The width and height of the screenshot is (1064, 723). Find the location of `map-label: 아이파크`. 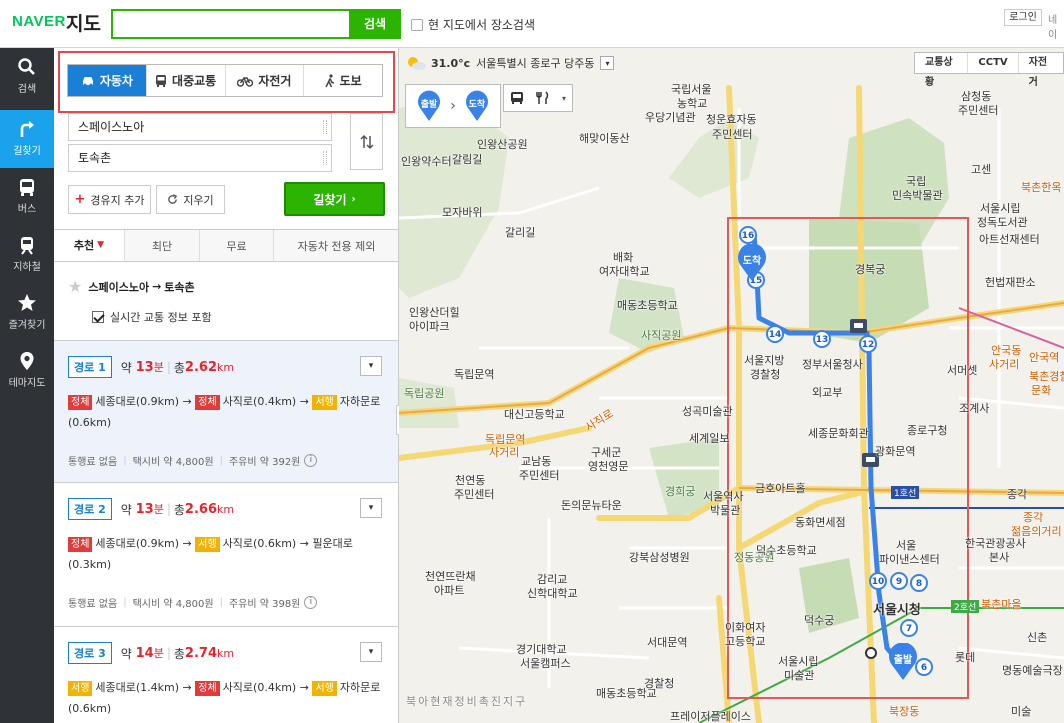

map-label: 아이파크 is located at coordinates (429, 326).